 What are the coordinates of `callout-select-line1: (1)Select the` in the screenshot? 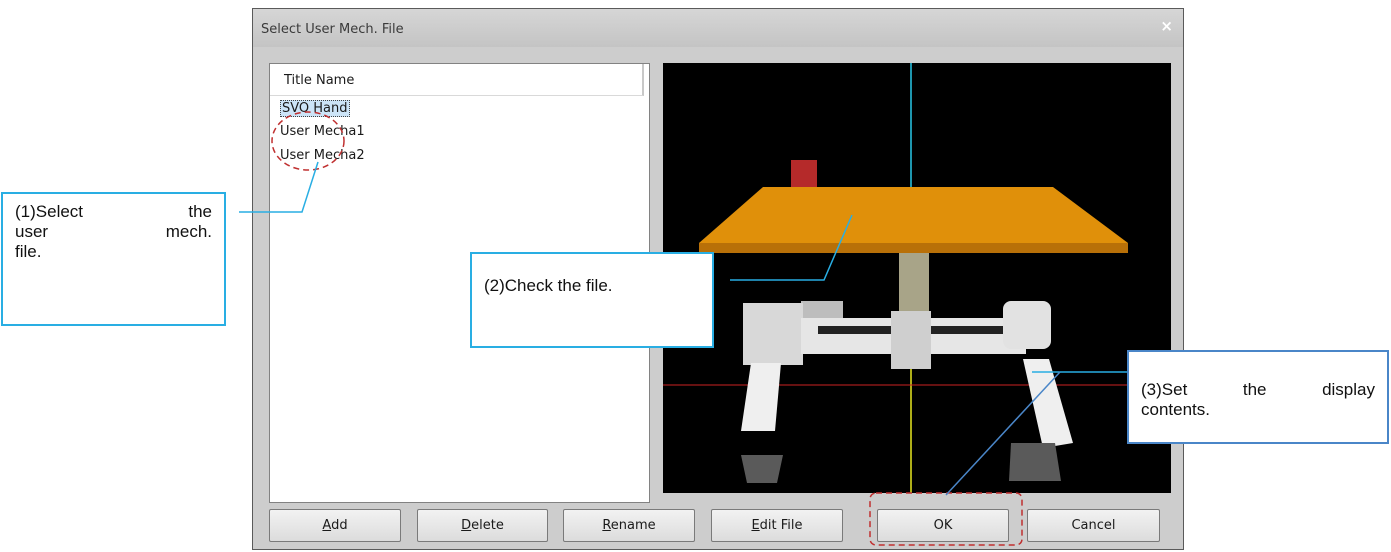 It's located at (113, 211).